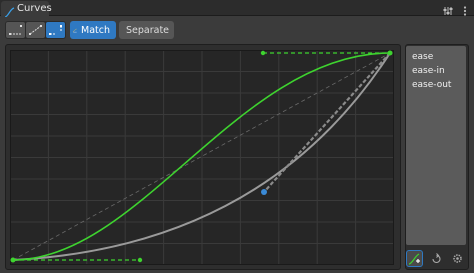 The image size is (474, 273). I want to click on window-header, so click(237, 8).